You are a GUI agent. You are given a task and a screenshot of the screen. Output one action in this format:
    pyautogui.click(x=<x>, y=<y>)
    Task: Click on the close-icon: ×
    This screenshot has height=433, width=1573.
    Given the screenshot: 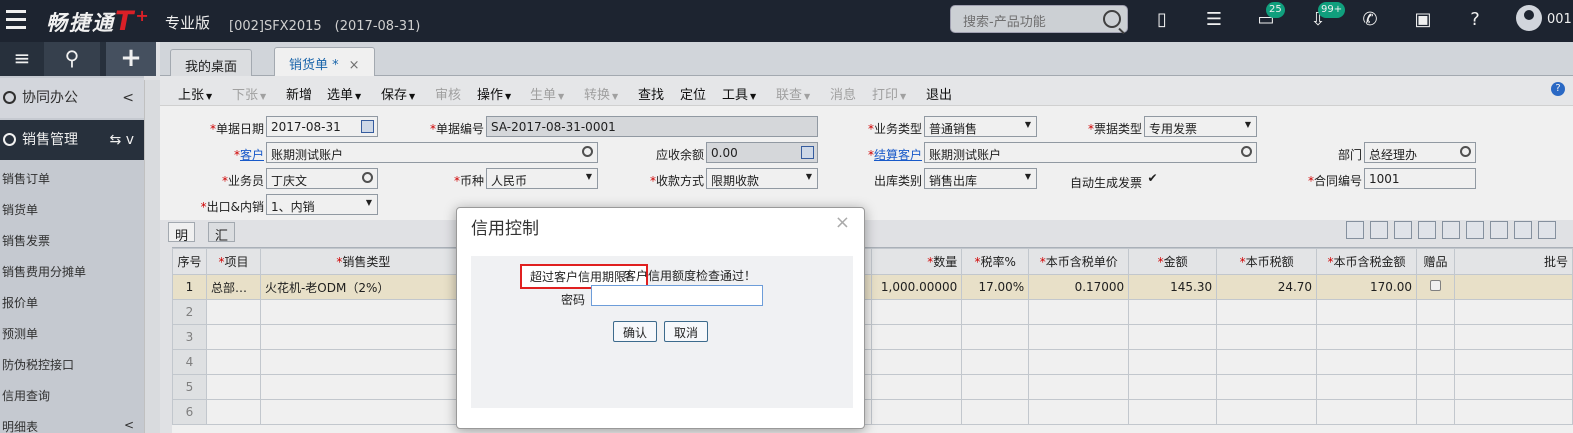 What is the action you would take?
    pyautogui.click(x=842, y=222)
    